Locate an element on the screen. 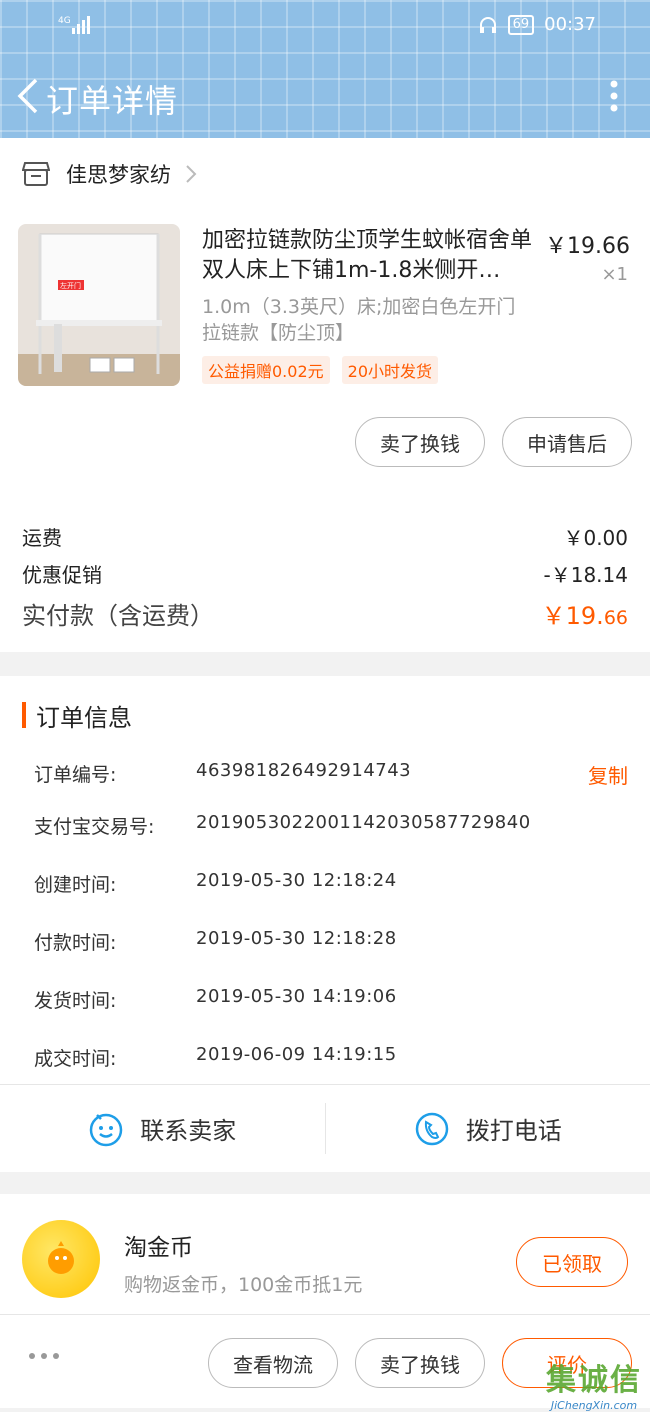  battery-indicator: 69 is located at coordinates (521, 25).